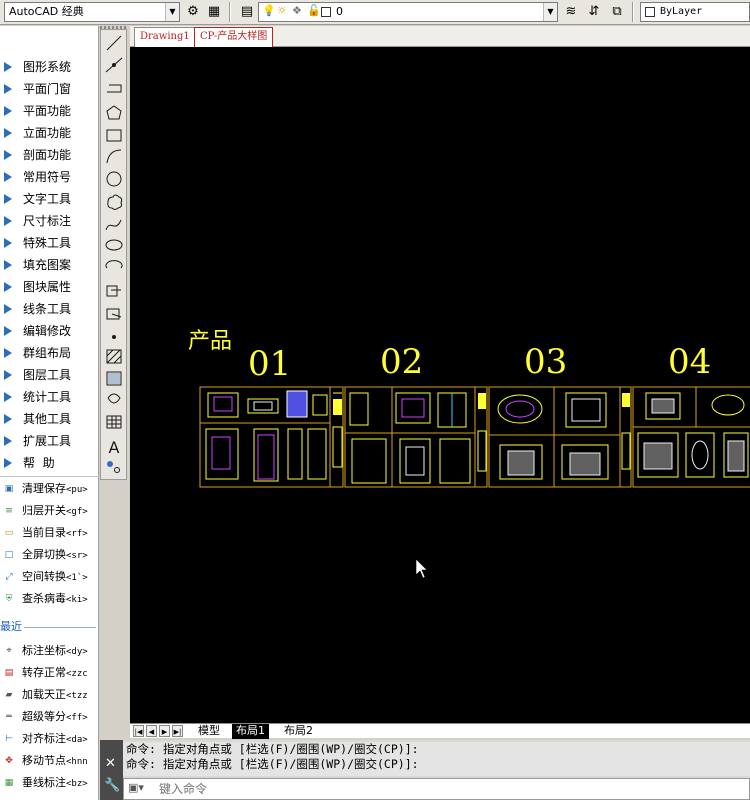  What do you see at coordinates (136, 787) in the screenshot?
I see `command-prompt-icon: ▣▾` at bounding box center [136, 787].